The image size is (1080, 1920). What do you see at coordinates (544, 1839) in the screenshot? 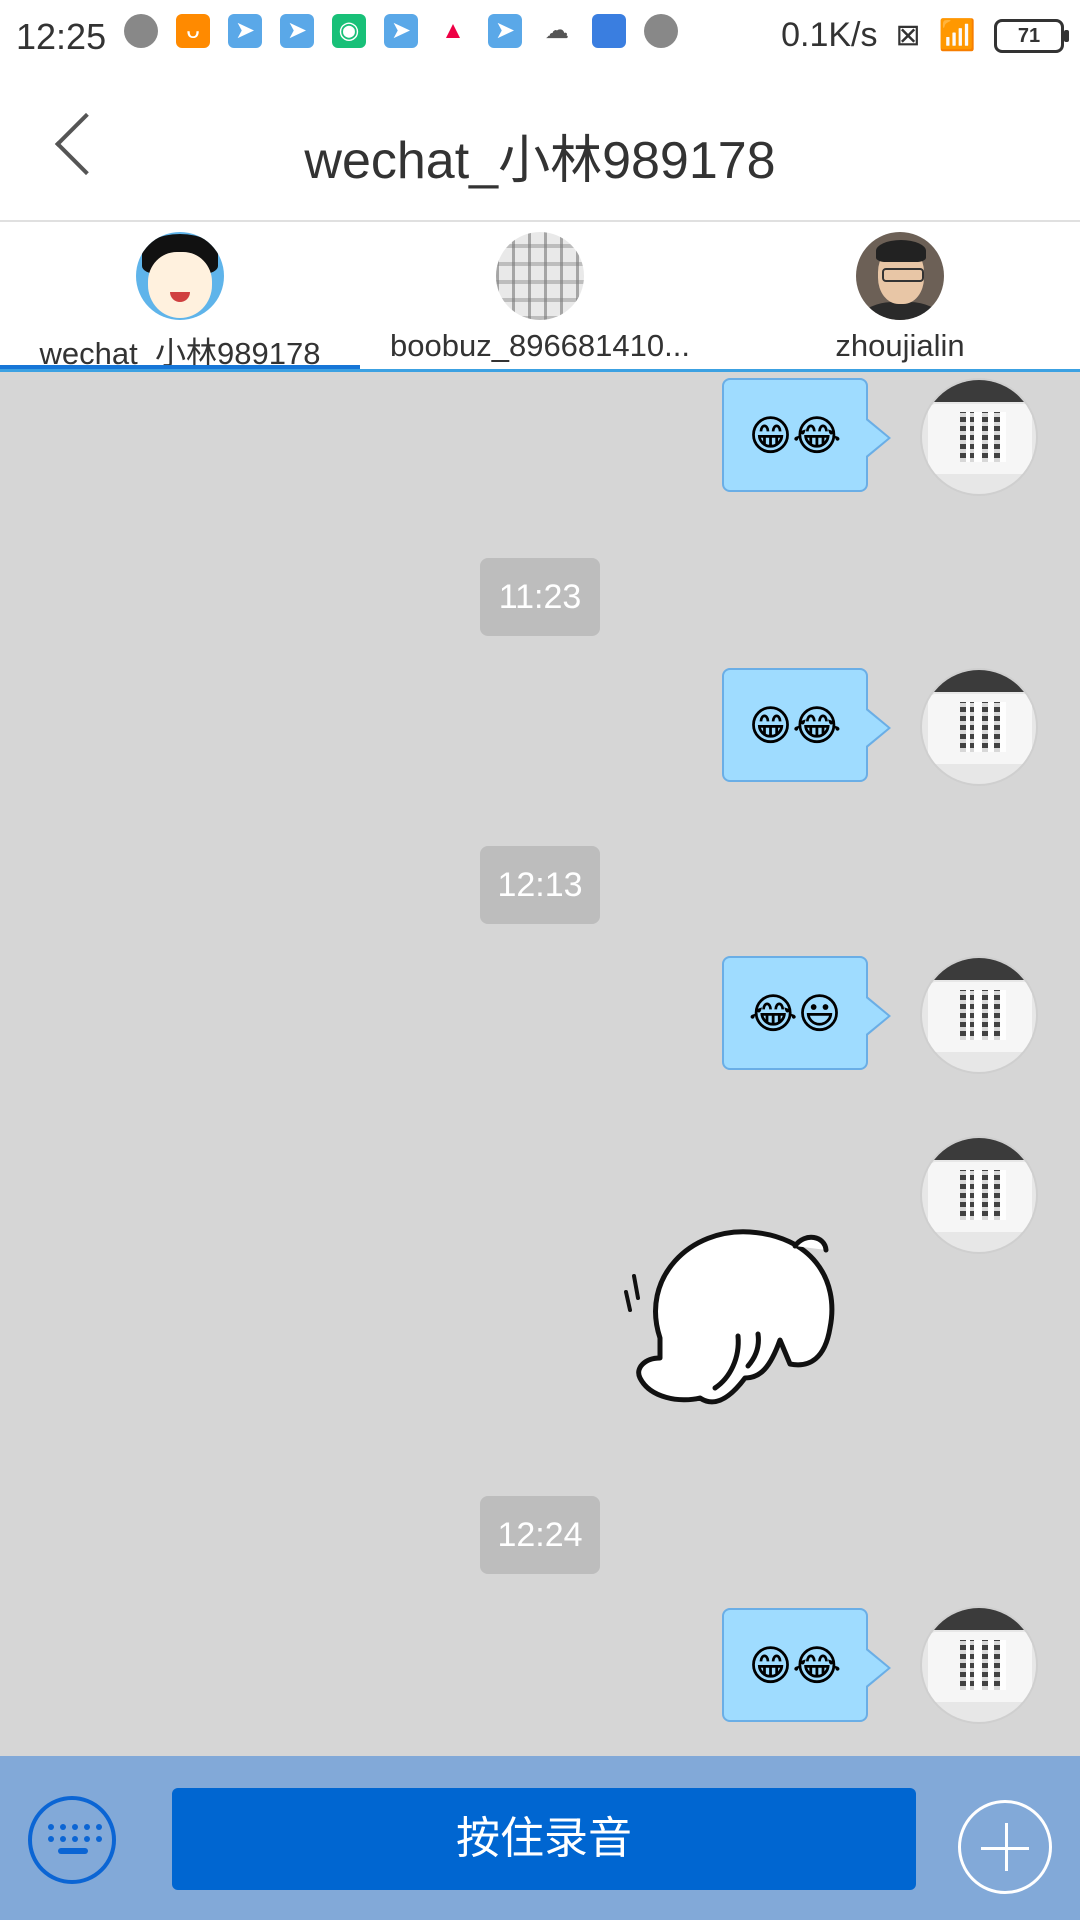
I see `hold-to-record-button: 按住录音` at bounding box center [544, 1839].